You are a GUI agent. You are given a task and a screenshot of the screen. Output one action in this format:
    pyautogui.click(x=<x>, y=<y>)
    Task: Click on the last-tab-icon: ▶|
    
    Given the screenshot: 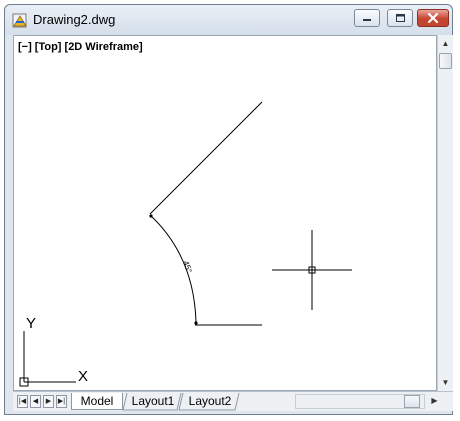 What is the action you would take?
    pyautogui.click(x=61, y=401)
    